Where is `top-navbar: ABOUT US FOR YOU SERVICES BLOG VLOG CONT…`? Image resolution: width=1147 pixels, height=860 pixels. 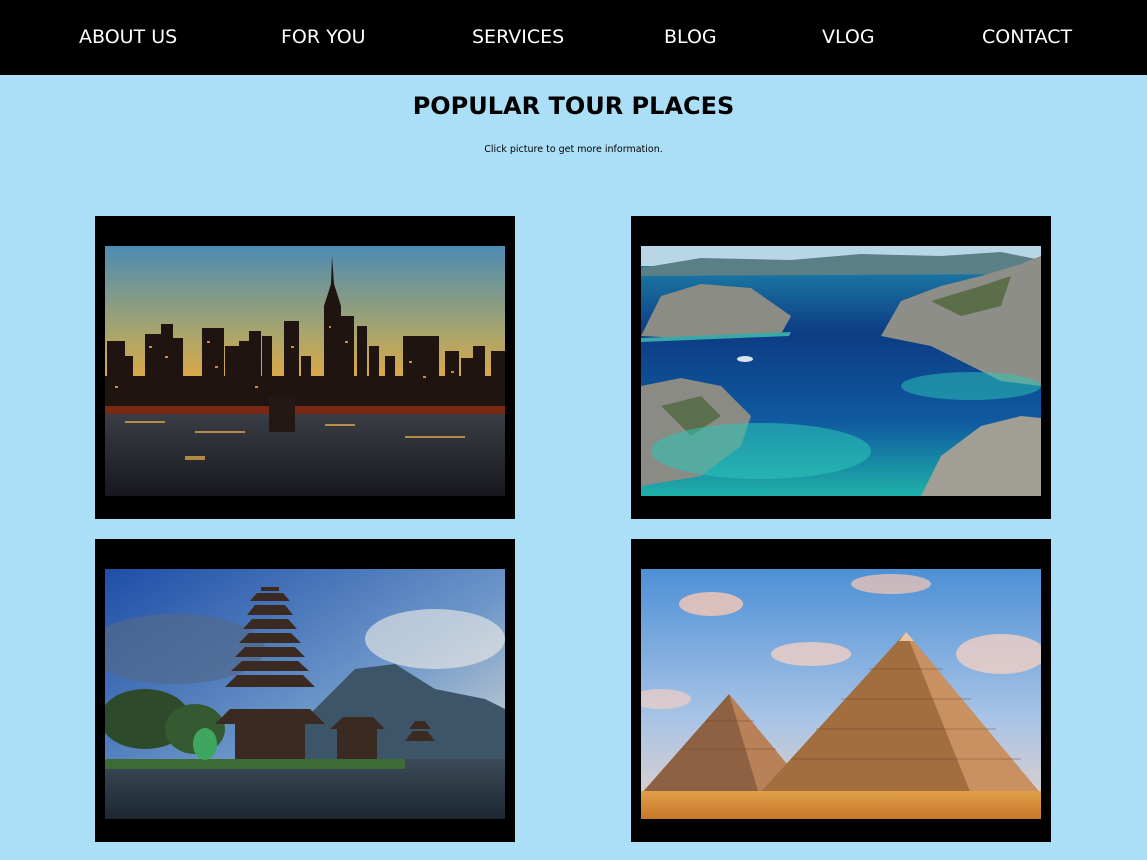 top-navbar: ABOUT US FOR YOU SERVICES BLOG VLOG CONT… is located at coordinates (573, 37).